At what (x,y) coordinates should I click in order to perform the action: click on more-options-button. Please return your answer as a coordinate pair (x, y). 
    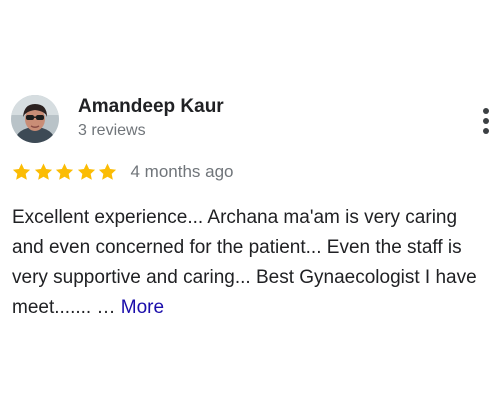
    Looking at the image, I should click on (486, 121).